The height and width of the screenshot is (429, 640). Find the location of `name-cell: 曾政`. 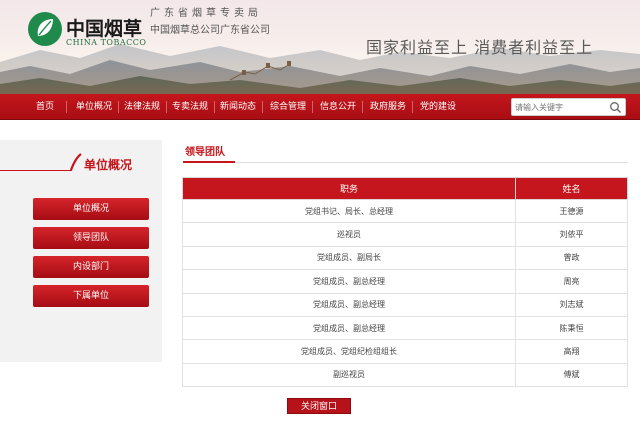

name-cell: 曾政 is located at coordinates (571, 258).